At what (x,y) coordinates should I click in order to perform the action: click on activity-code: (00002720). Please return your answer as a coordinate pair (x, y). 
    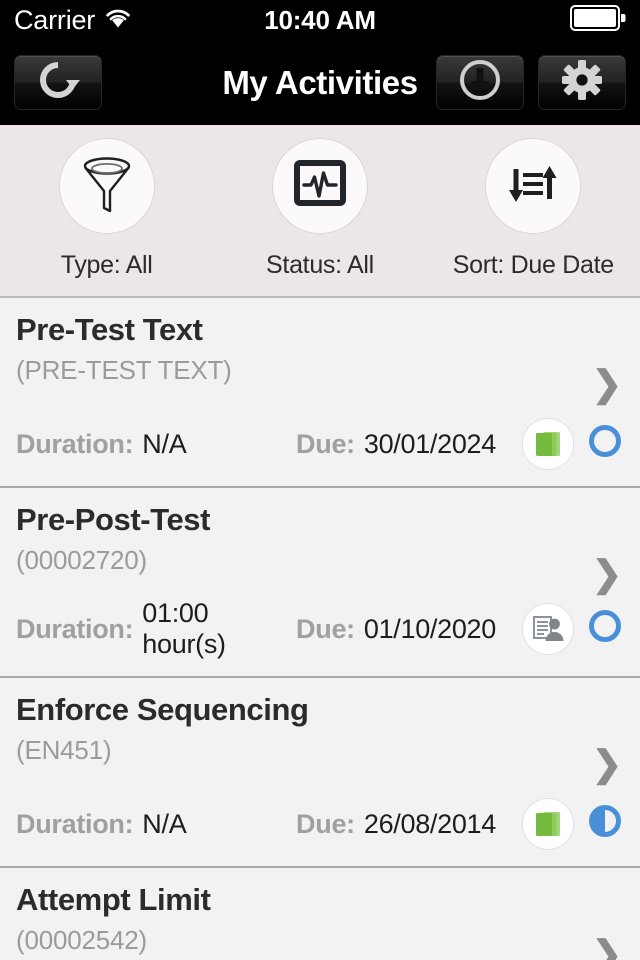
    Looking at the image, I should click on (81, 559).